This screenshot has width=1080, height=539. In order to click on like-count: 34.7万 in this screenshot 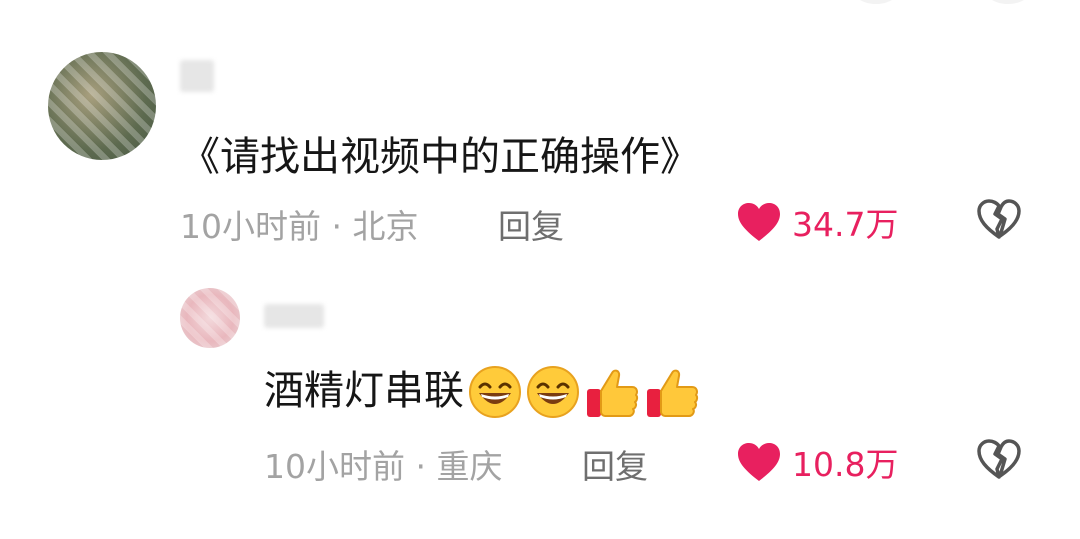, I will do `click(845, 224)`.